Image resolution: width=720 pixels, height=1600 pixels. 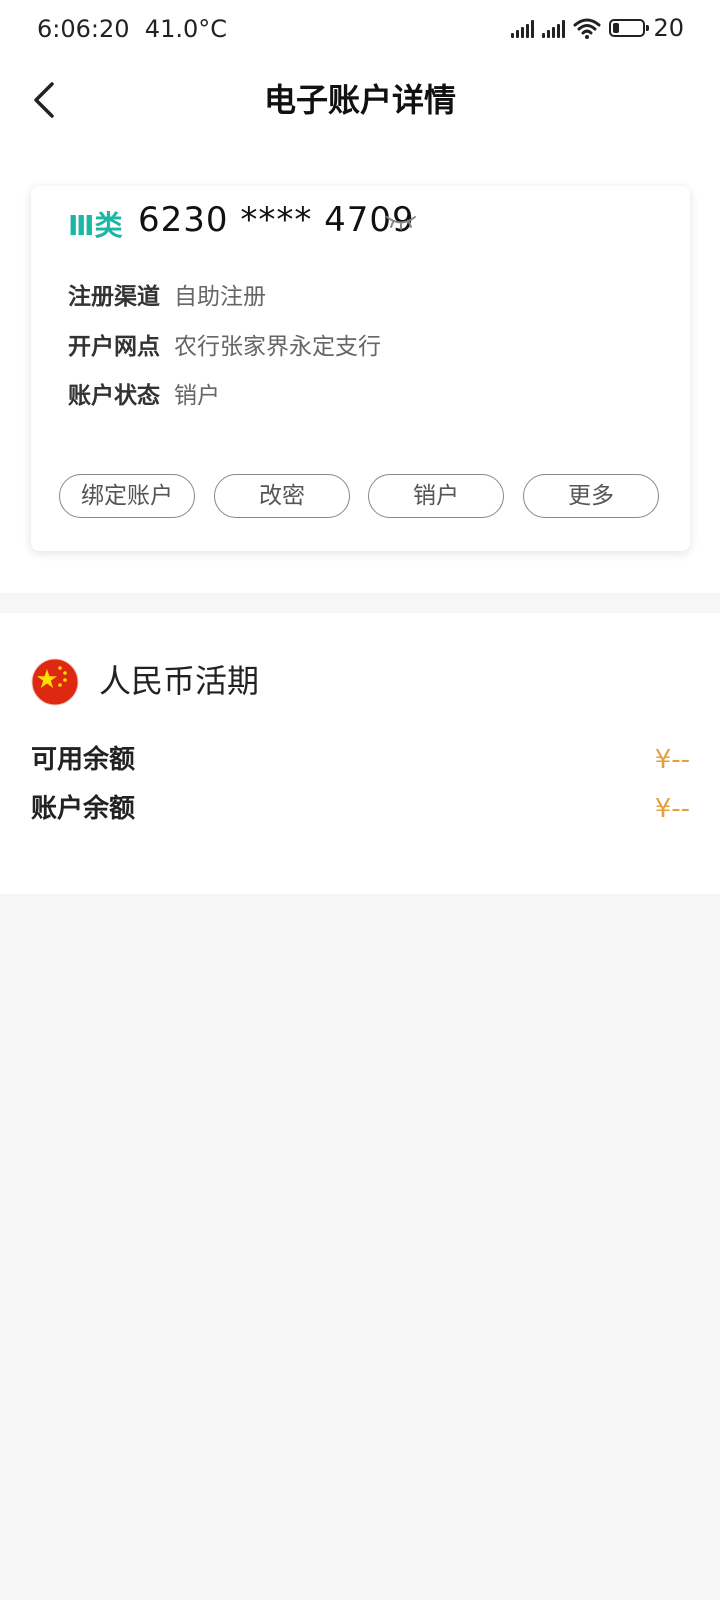 What do you see at coordinates (401, 222) in the screenshot?
I see `eye-closed-icon` at bounding box center [401, 222].